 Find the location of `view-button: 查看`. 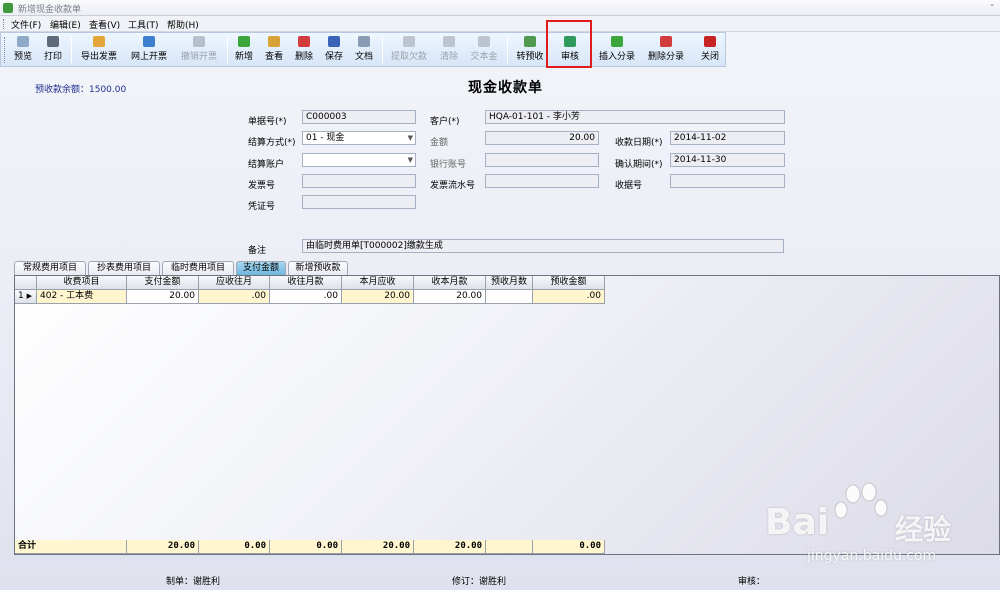

view-button: 查看 is located at coordinates (274, 50).